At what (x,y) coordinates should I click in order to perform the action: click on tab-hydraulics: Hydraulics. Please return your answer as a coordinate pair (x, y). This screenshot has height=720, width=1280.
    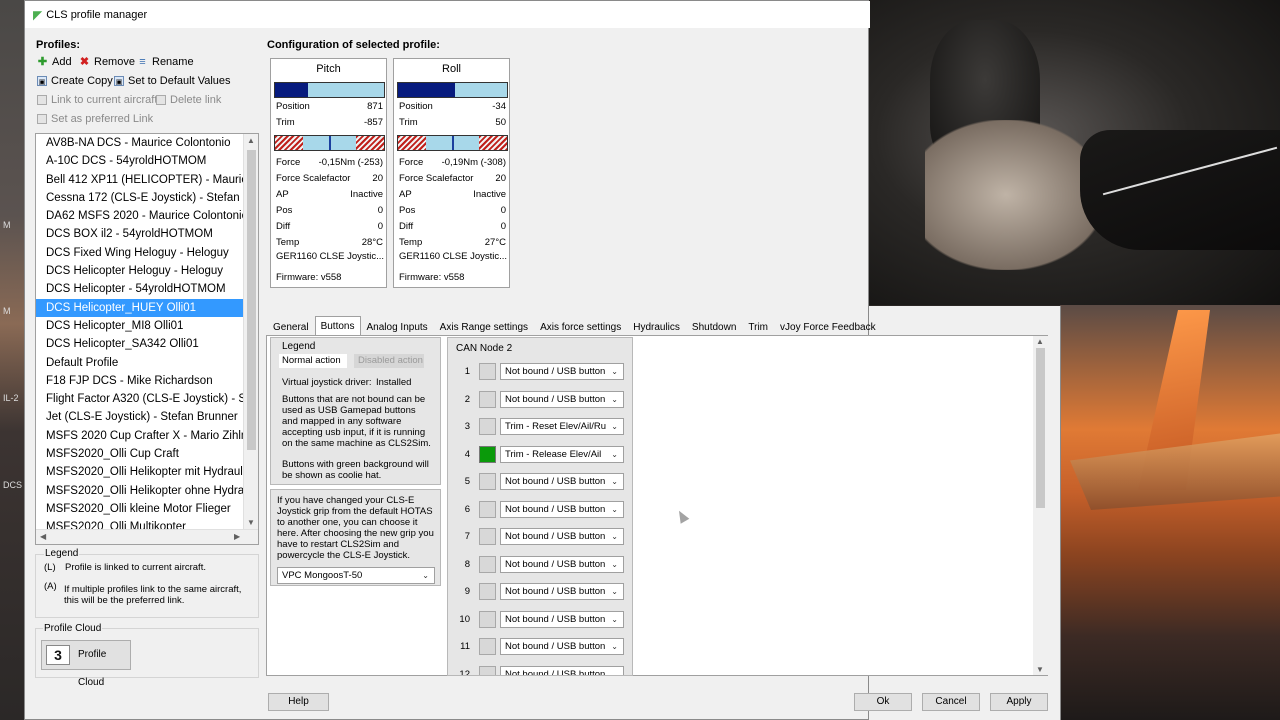
    Looking at the image, I should click on (656, 326).